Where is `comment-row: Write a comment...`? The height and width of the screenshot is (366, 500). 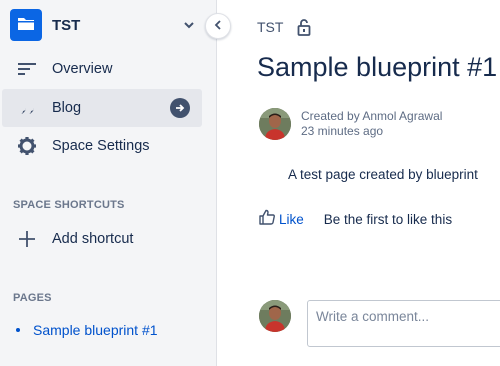
comment-row: Write a comment... is located at coordinates (379, 323).